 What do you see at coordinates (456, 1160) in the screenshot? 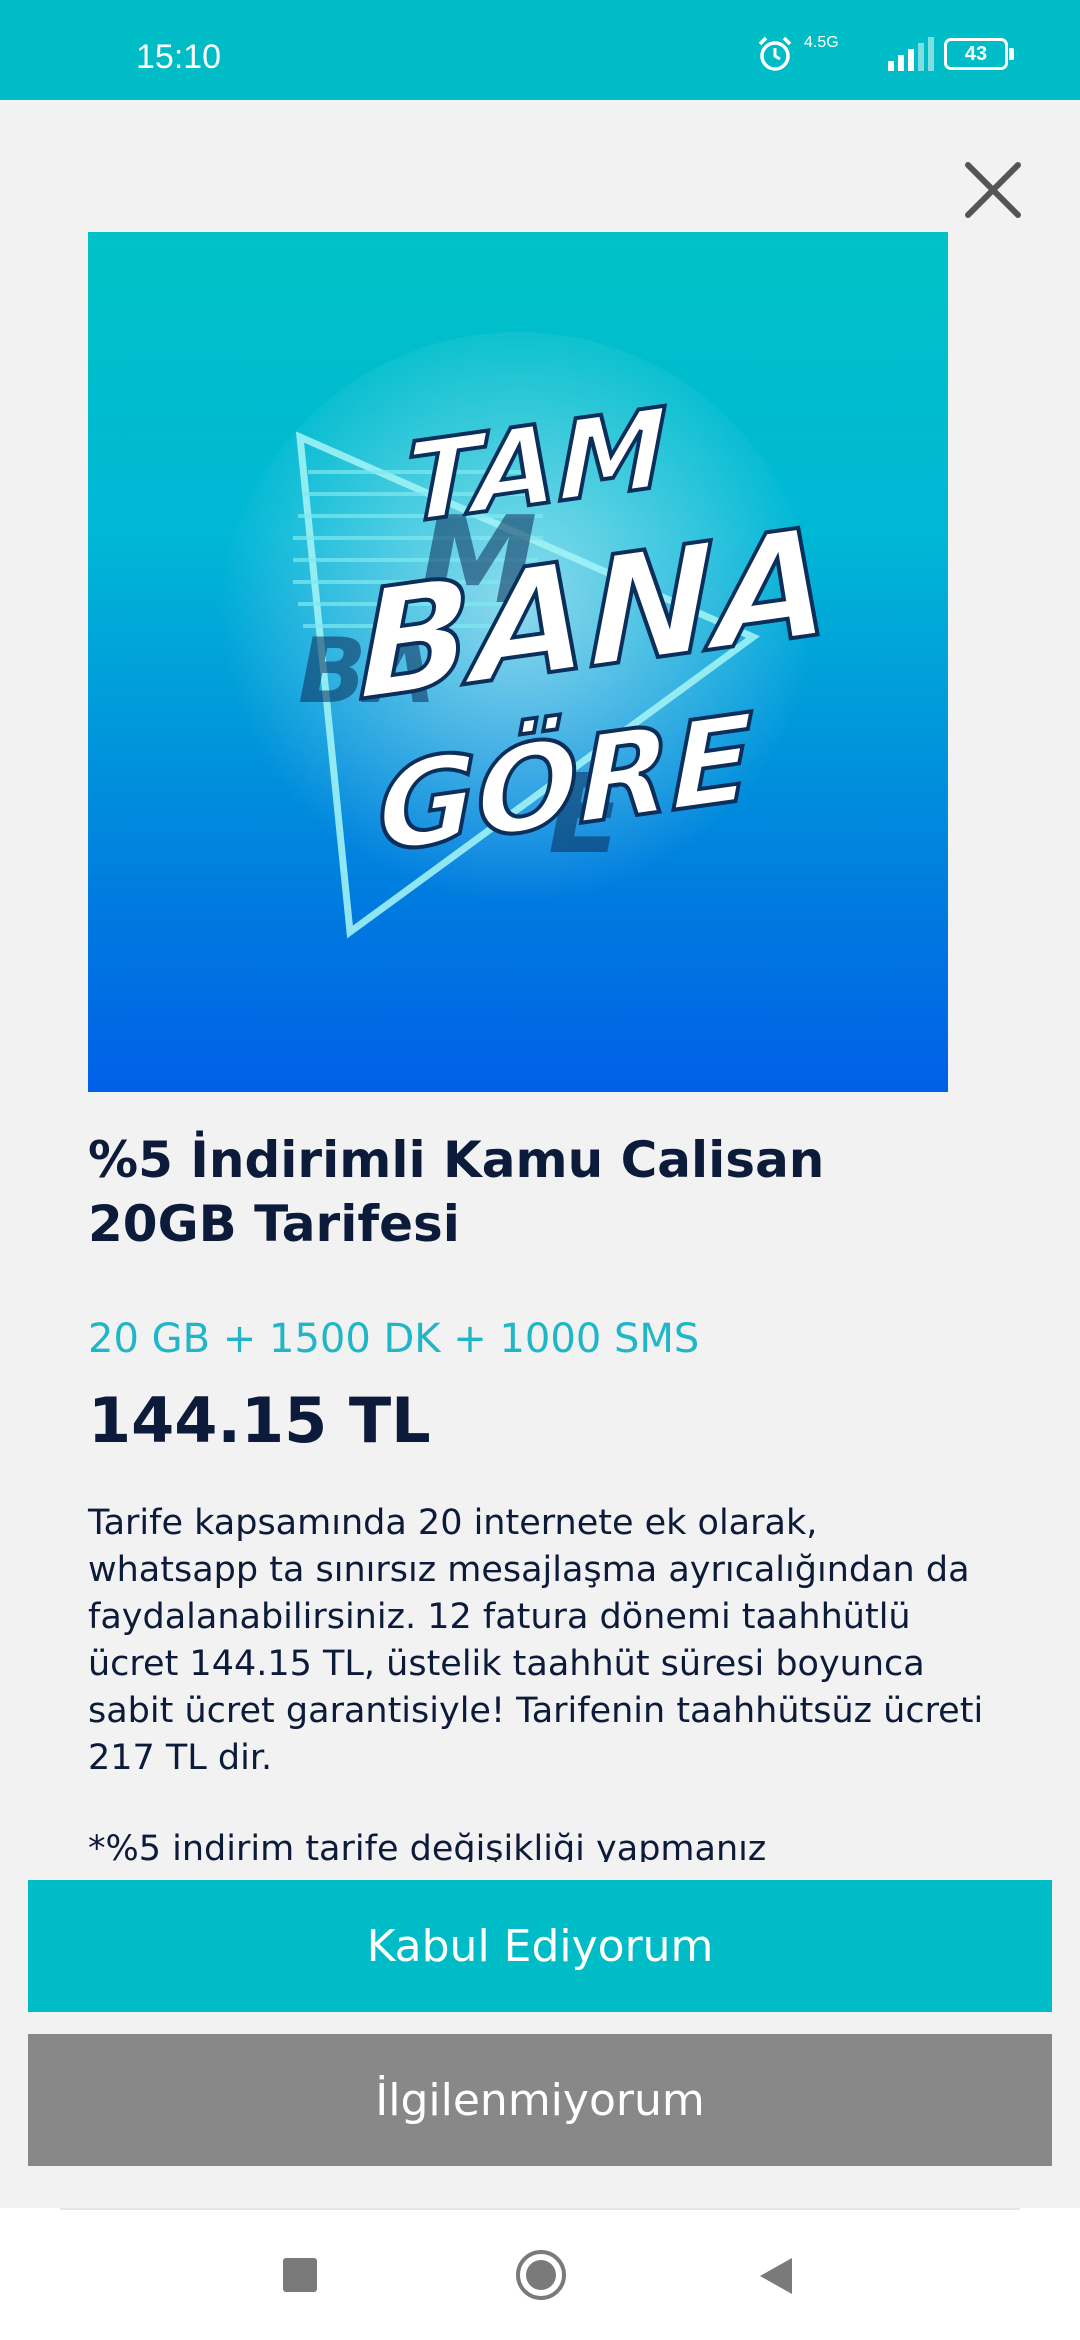
I see `offer-title-line1: %5 İndirimli Kamu Calisan` at bounding box center [456, 1160].